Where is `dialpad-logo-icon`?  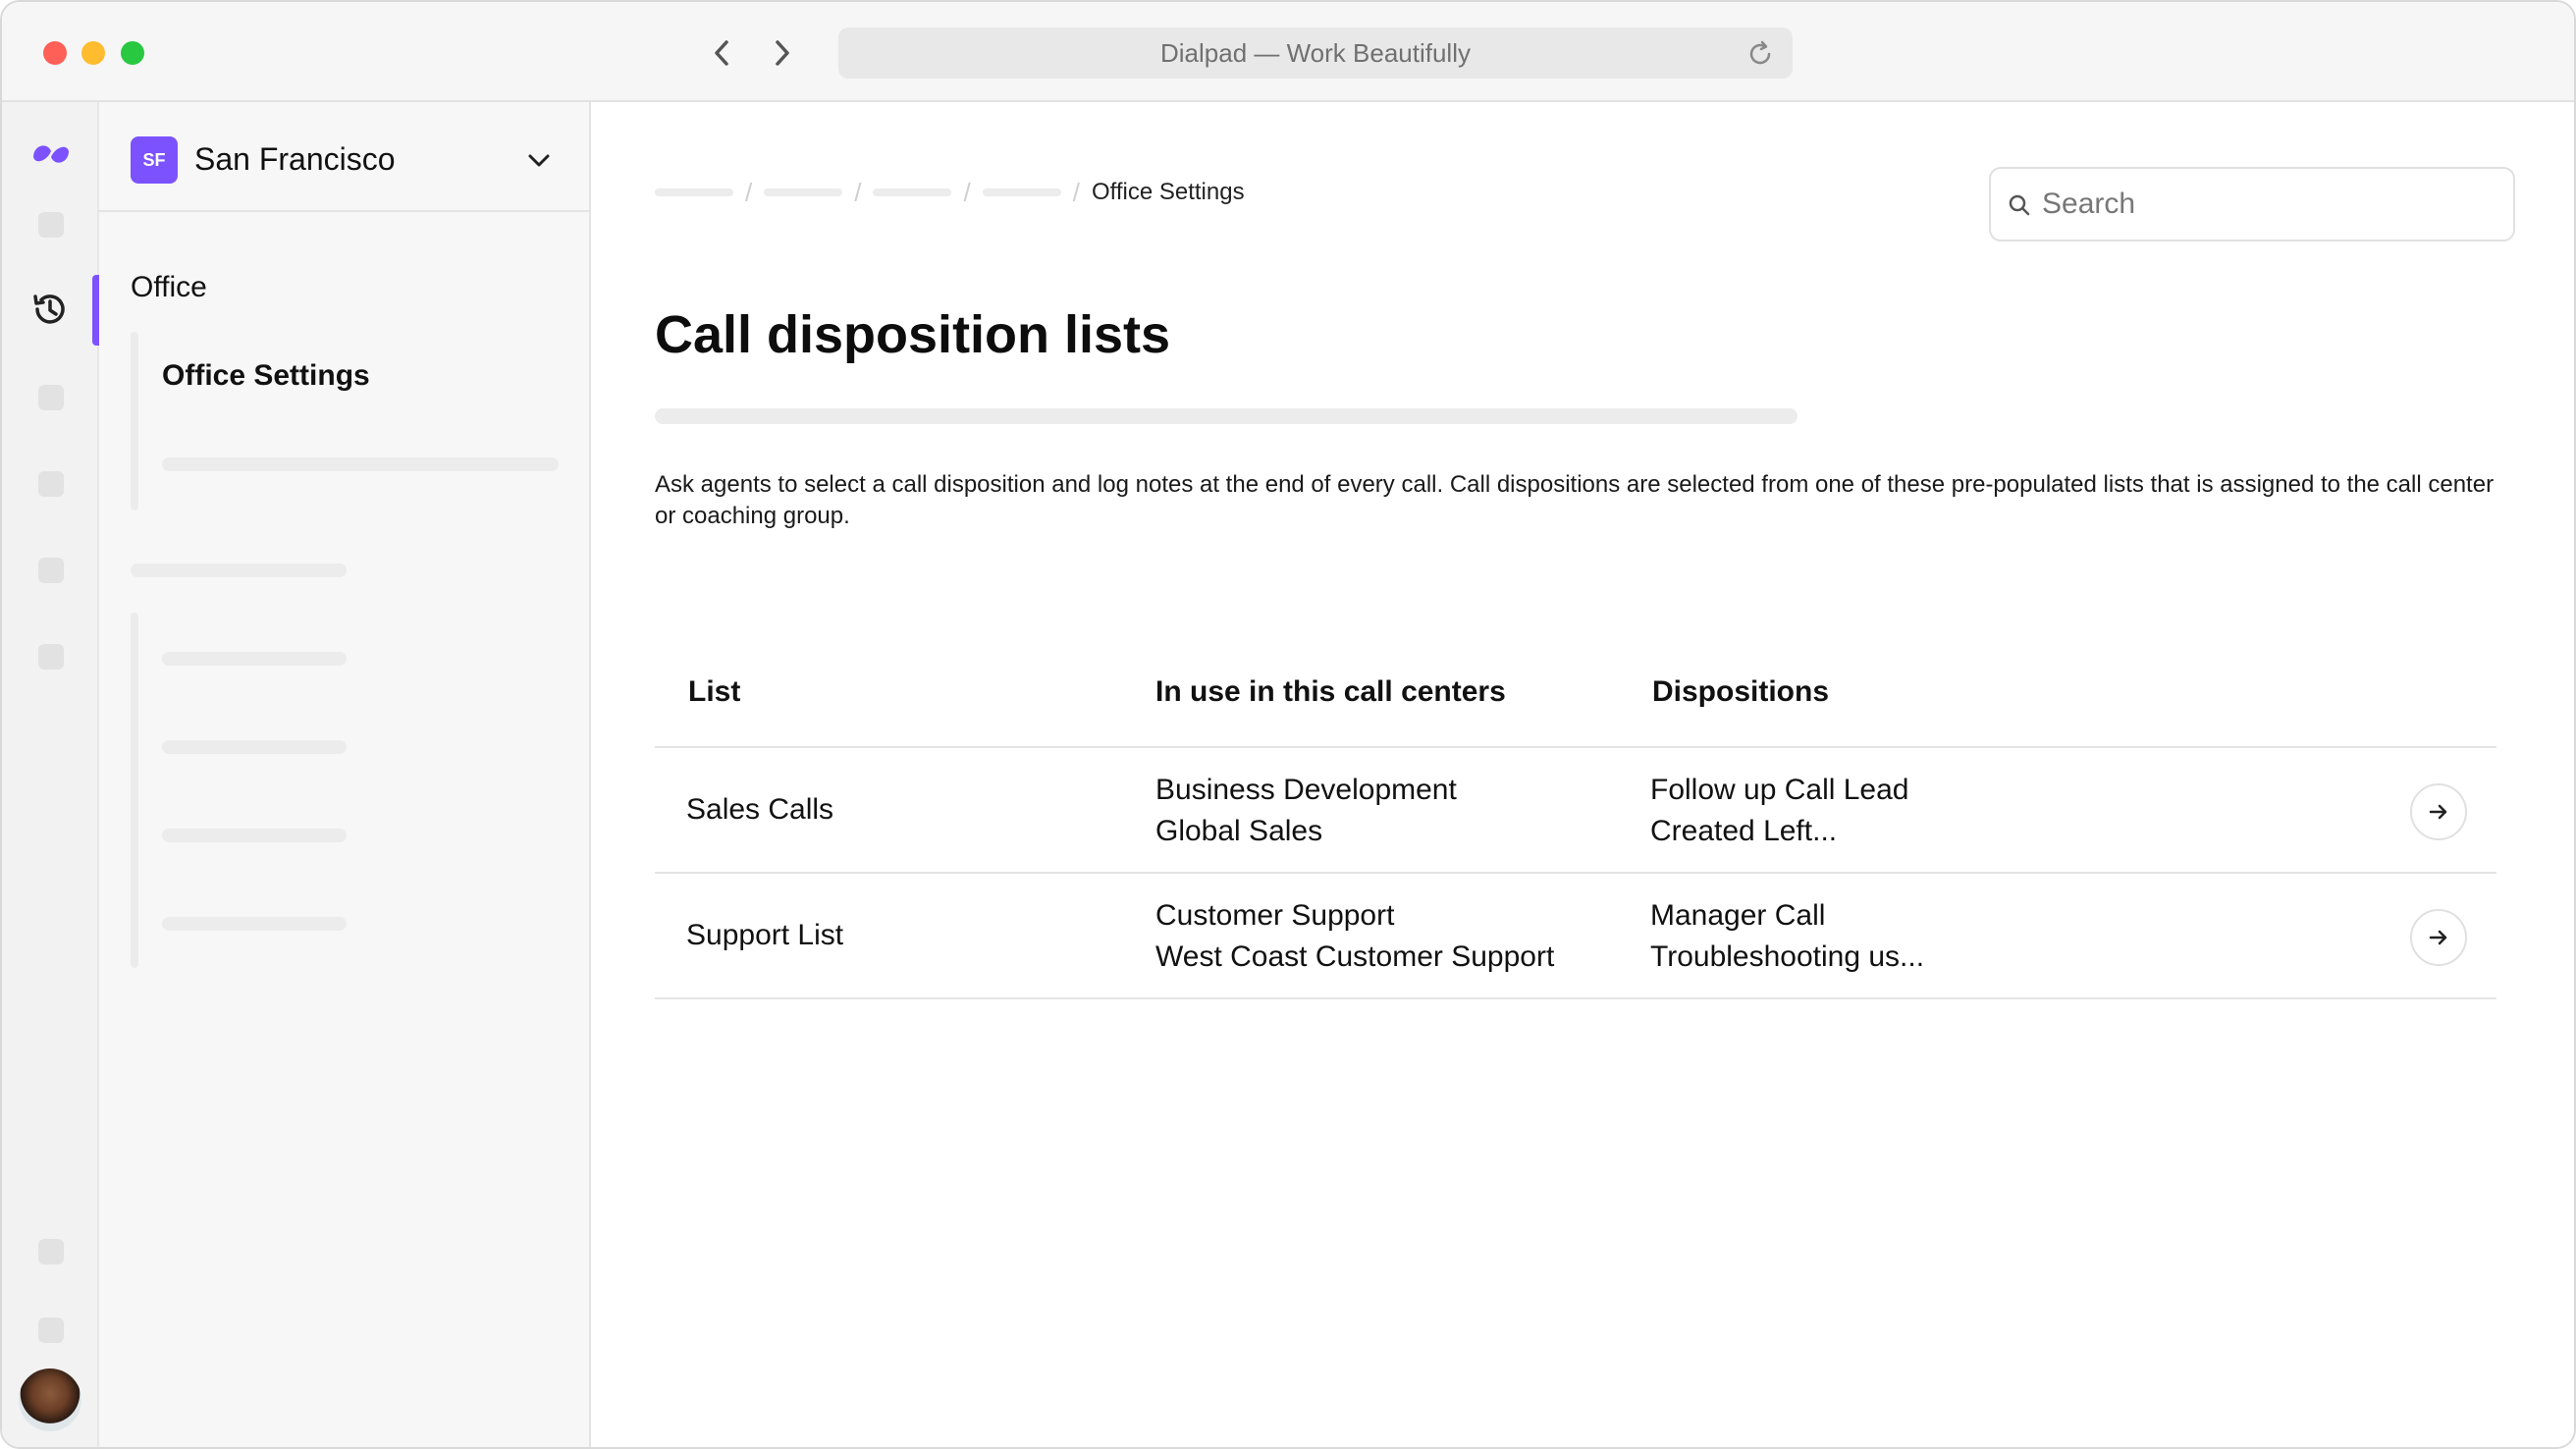
dialpad-logo-icon is located at coordinates (51, 154).